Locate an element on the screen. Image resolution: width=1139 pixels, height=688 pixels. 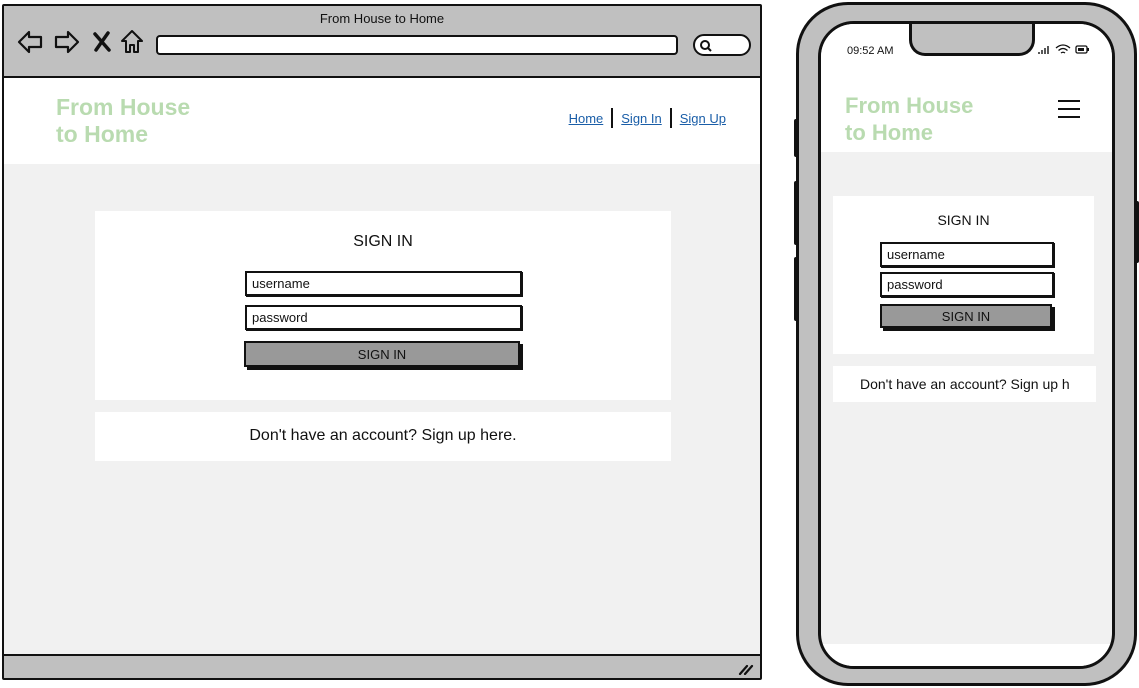
browser-status-bar is located at coordinates (382, 666).